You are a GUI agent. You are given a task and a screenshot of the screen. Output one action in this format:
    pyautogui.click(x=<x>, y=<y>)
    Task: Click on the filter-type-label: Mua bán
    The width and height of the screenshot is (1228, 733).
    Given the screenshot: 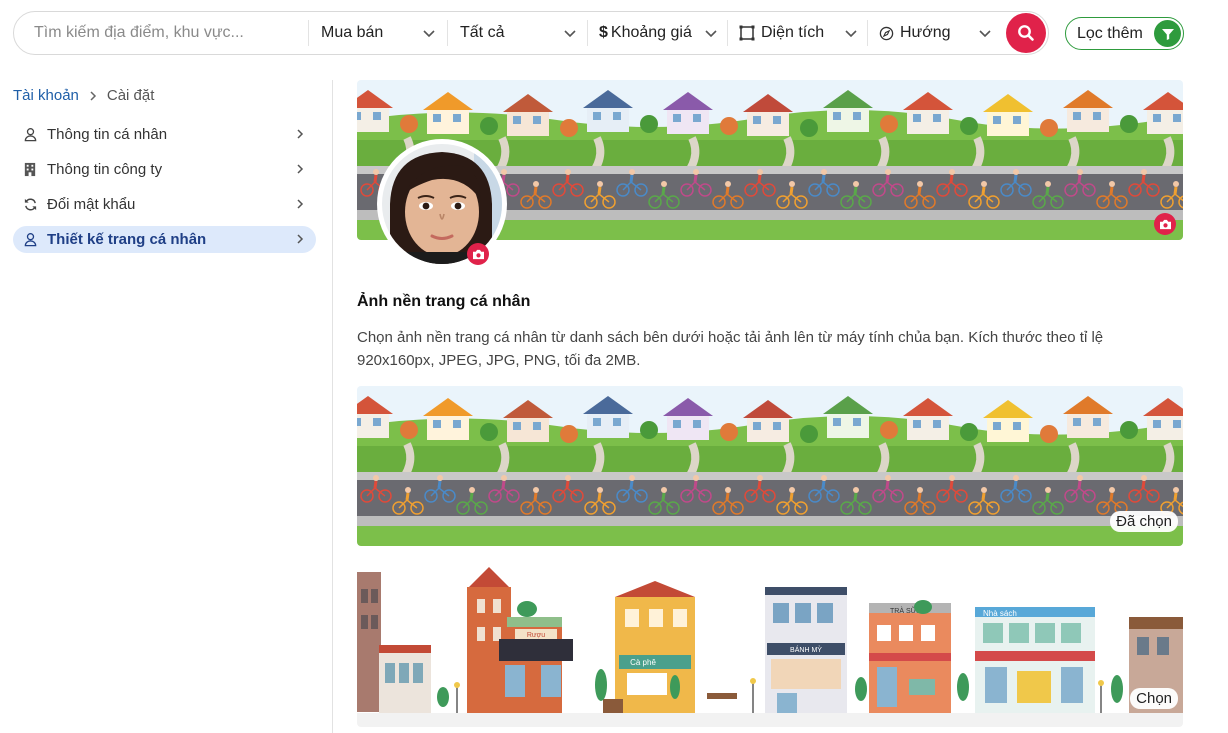 What is the action you would take?
    pyautogui.click(x=352, y=32)
    